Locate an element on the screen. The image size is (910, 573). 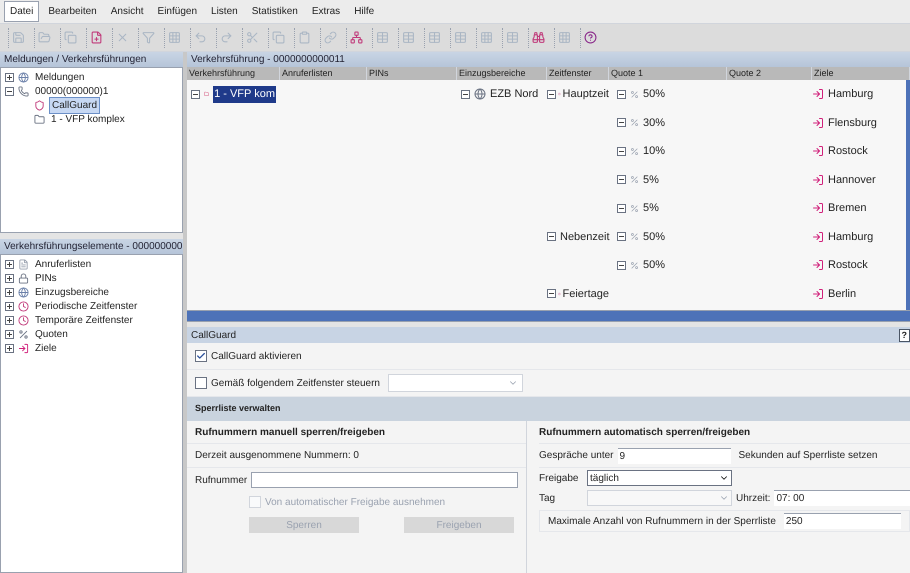
lock-icon is located at coordinates (23, 278).